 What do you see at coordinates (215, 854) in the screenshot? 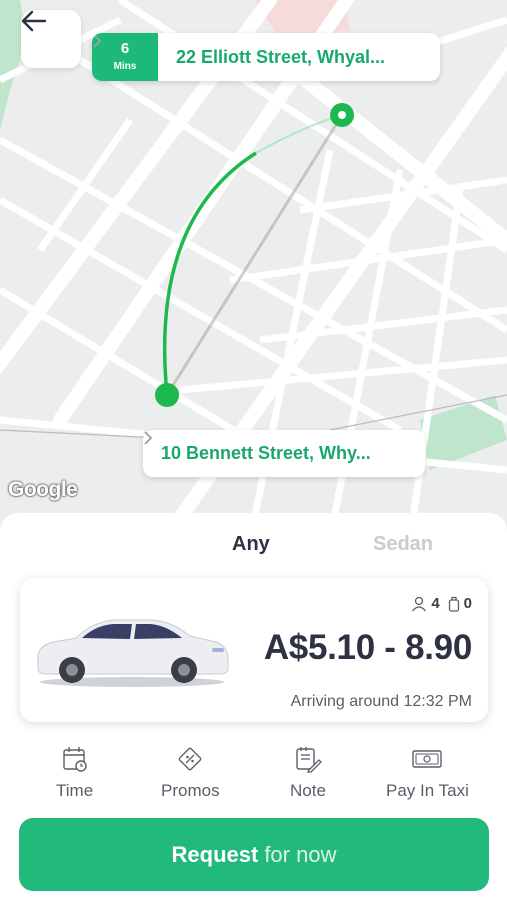
I see `request-label: Request` at bounding box center [215, 854].